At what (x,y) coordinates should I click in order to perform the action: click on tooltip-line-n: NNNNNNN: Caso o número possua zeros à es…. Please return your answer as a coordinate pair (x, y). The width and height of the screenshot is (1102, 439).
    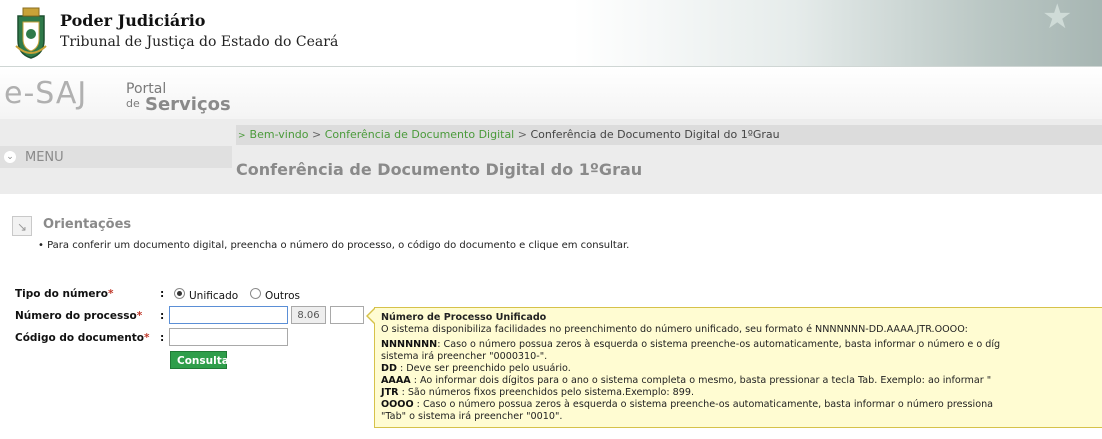
    Looking at the image, I should click on (690, 345).